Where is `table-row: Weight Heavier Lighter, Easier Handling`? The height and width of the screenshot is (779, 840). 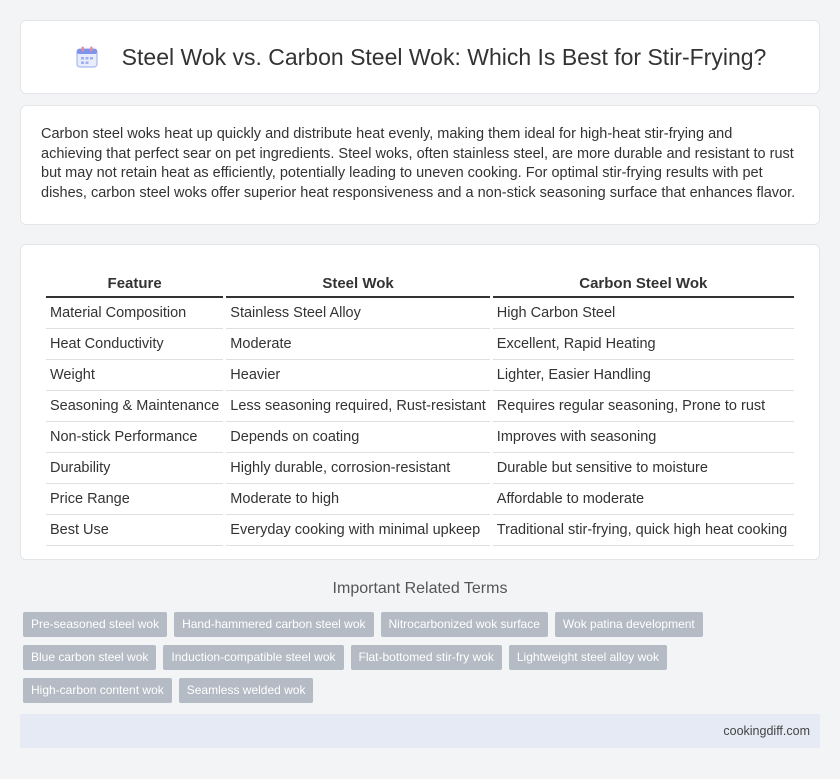
table-row: Weight Heavier Lighter, Easier Handling is located at coordinates (420, 375).